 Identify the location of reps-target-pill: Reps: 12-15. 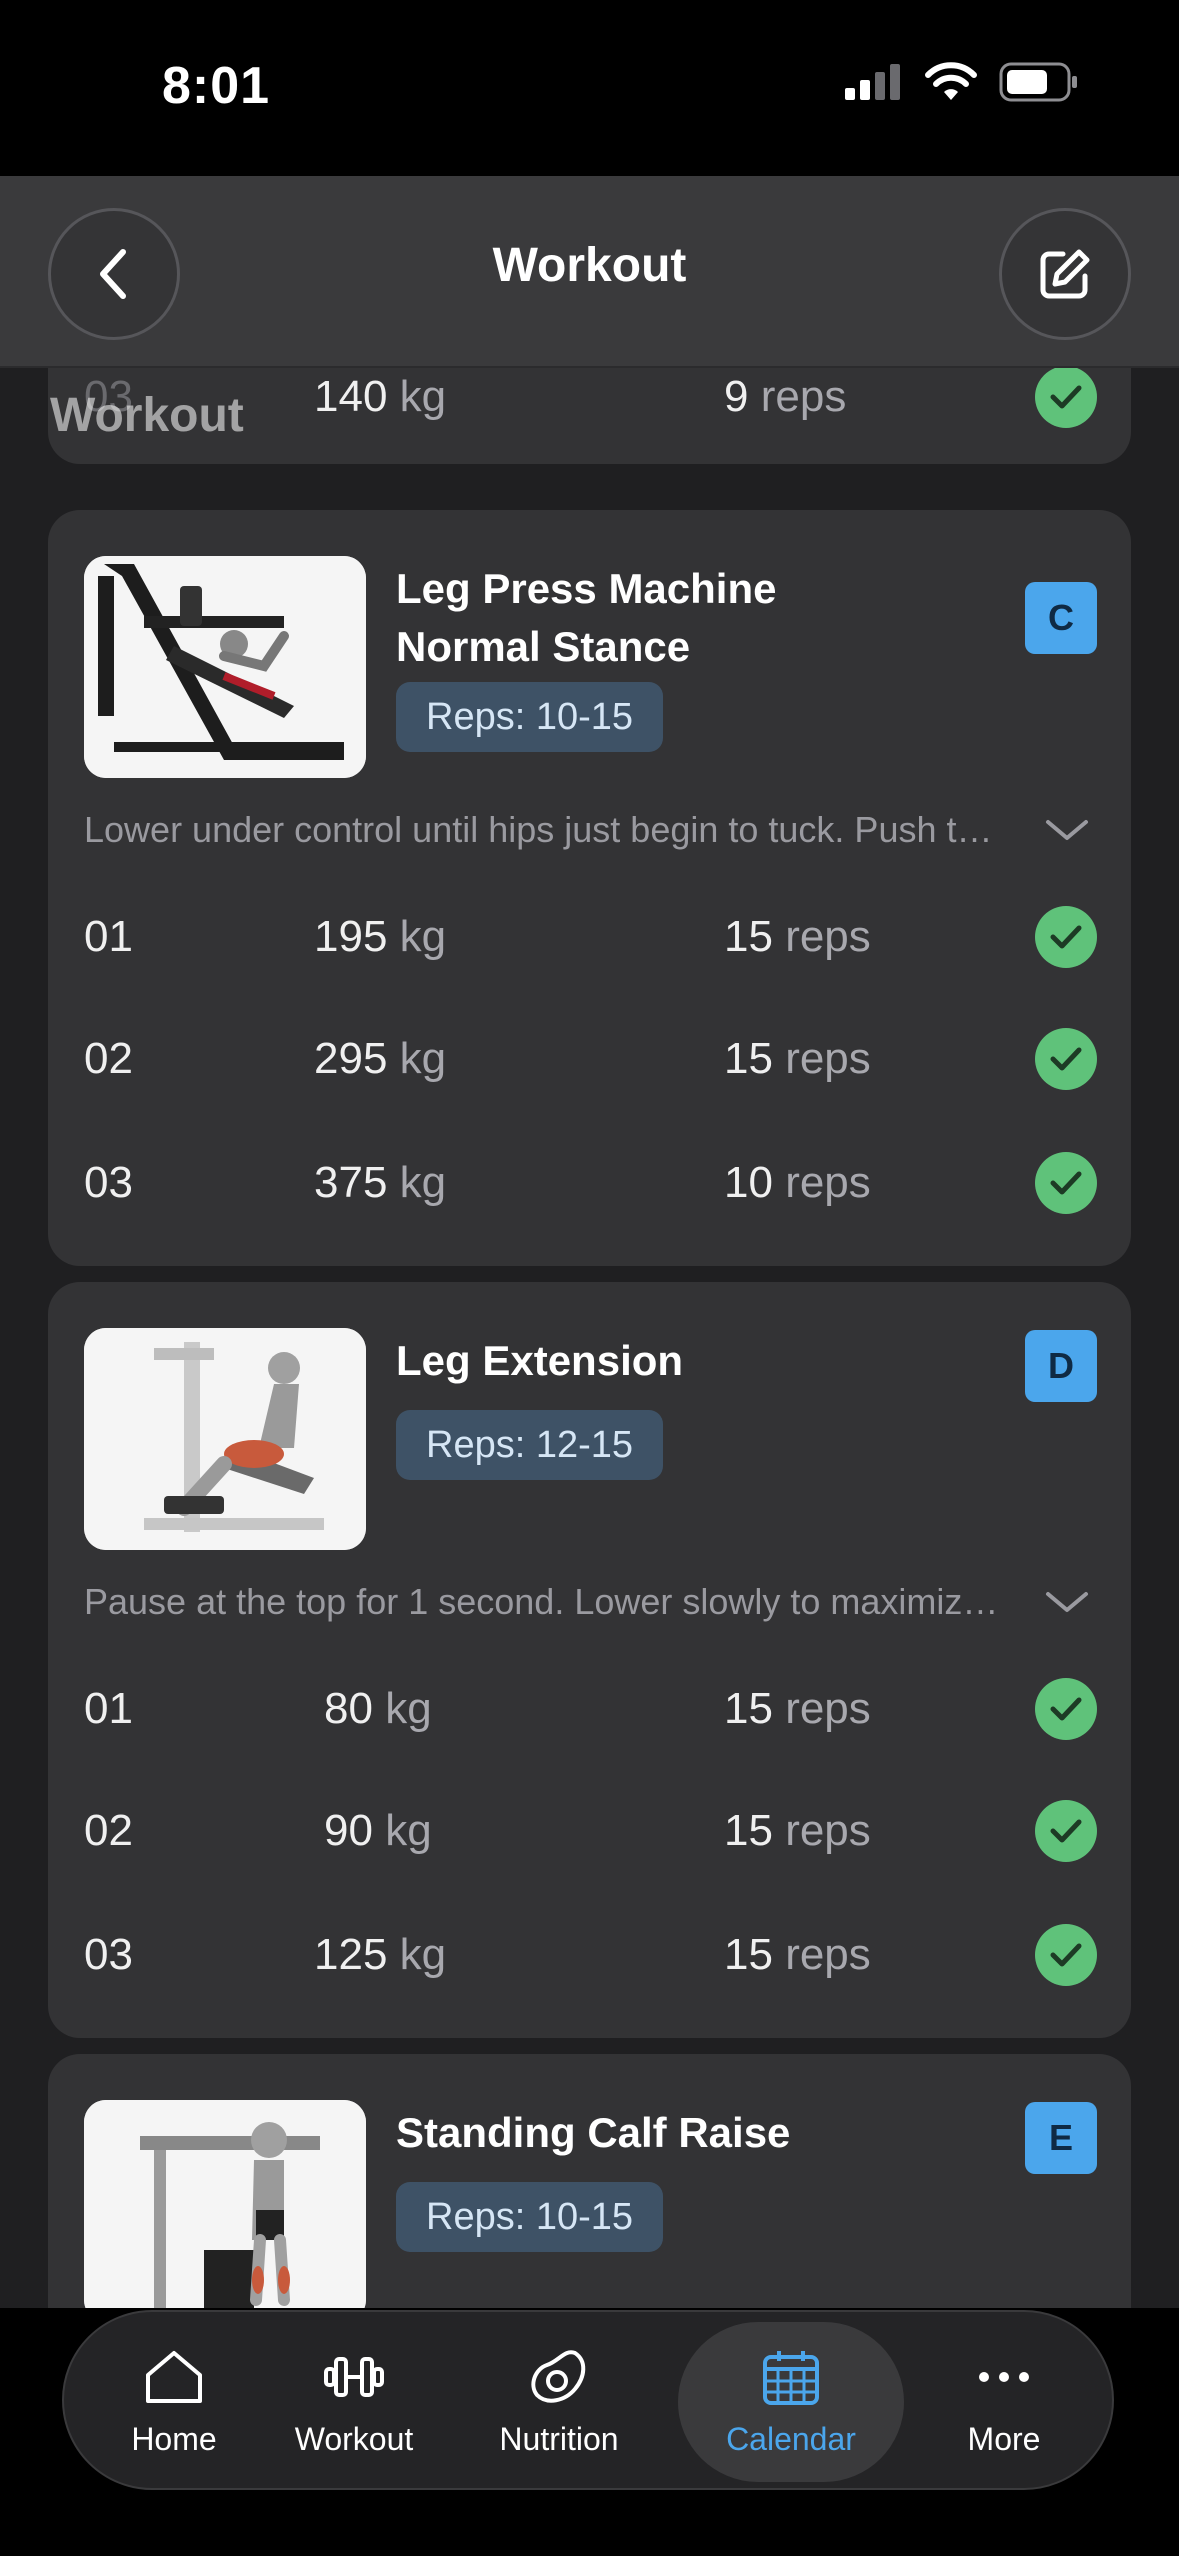
(530, 1445).